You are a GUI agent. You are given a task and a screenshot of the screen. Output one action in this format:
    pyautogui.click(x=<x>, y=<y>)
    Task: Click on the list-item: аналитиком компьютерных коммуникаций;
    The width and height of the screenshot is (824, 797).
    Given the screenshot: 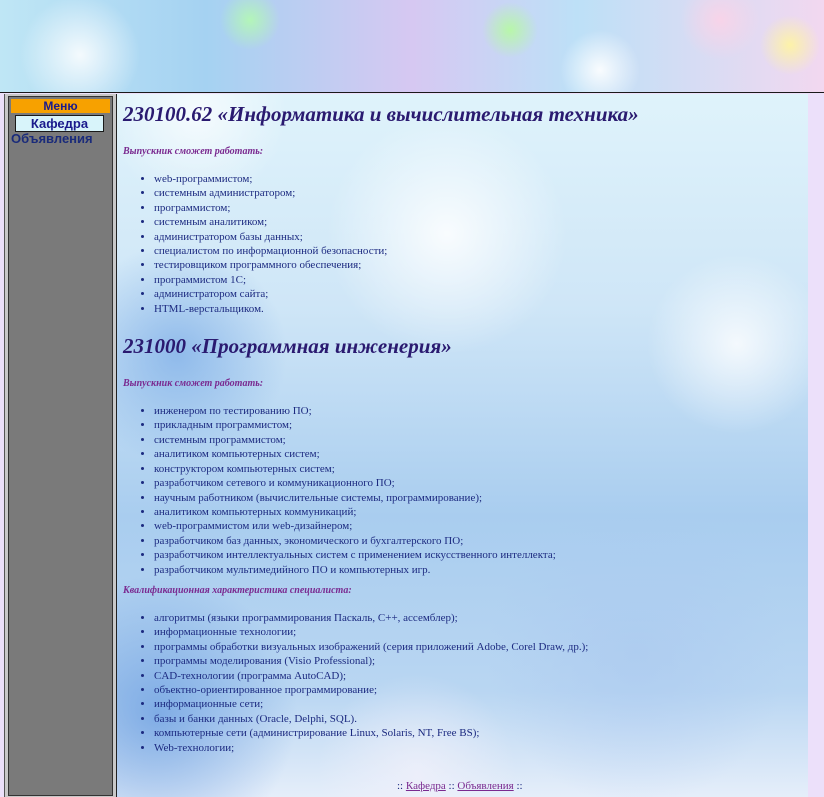 What is the action you would take?
    pyautogui.click(x=478, y=512)
    